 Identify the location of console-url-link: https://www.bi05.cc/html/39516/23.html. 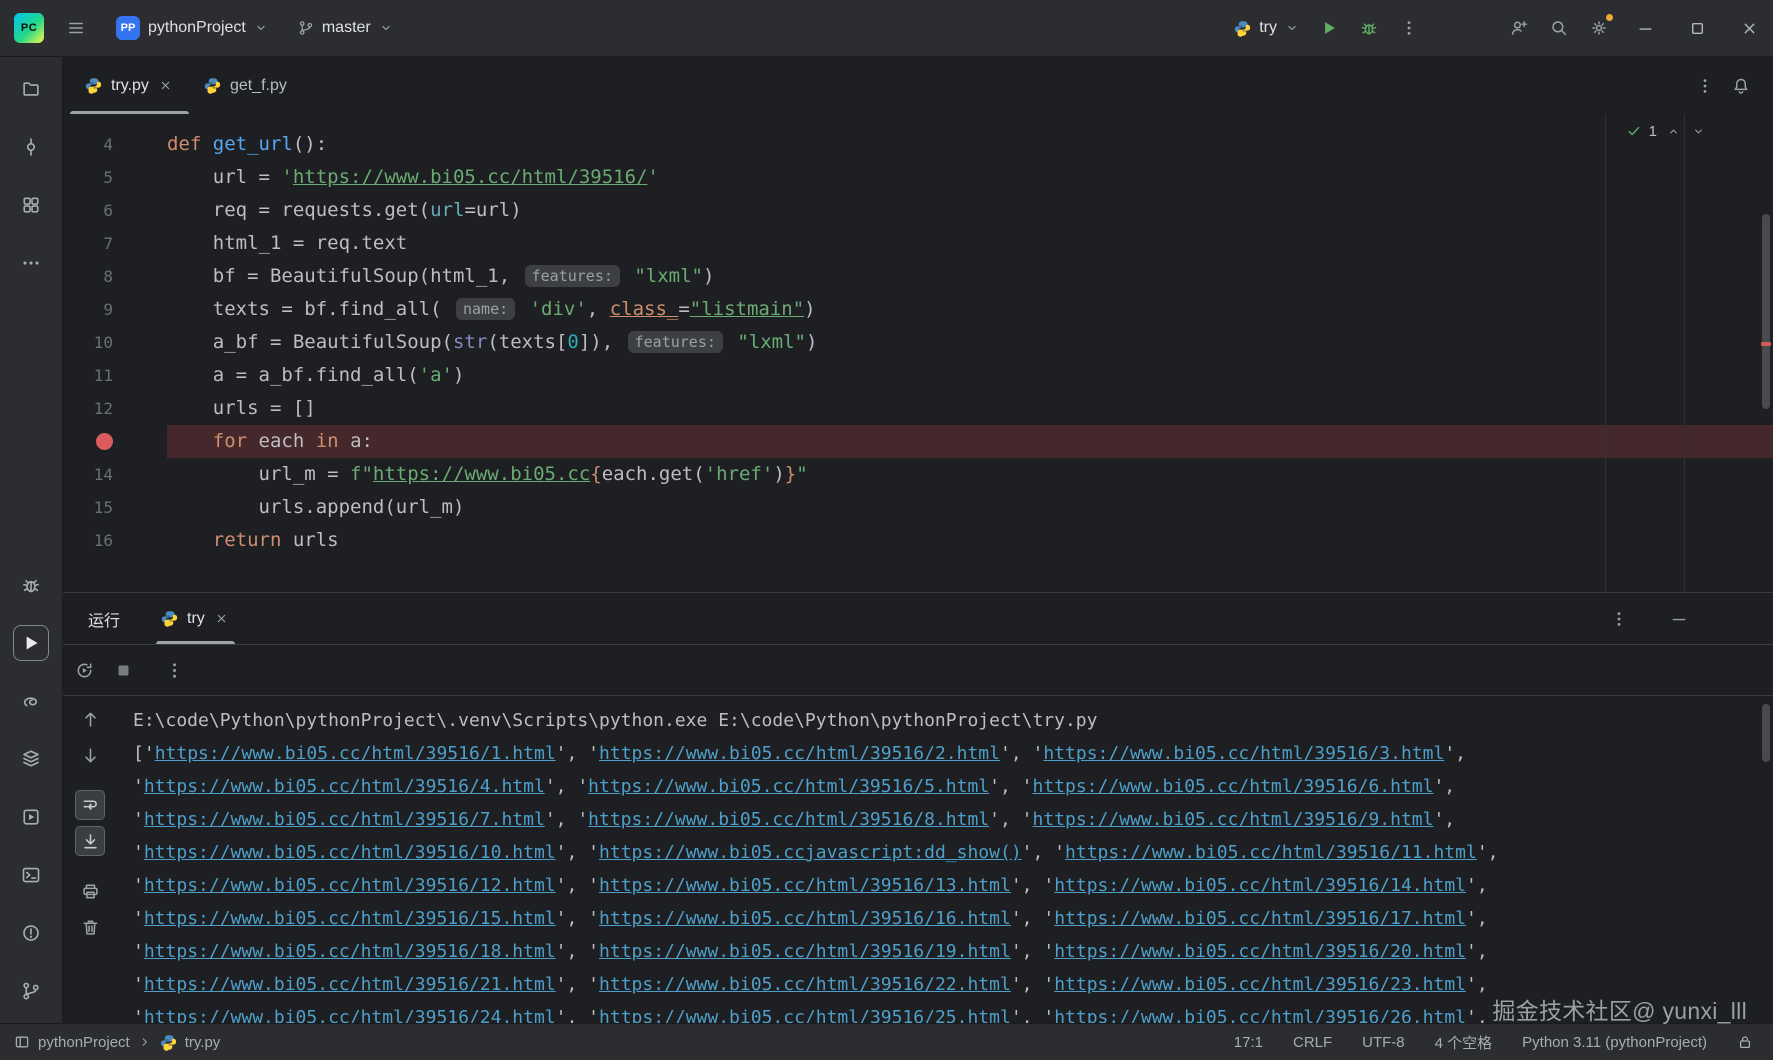
(1260, 984).